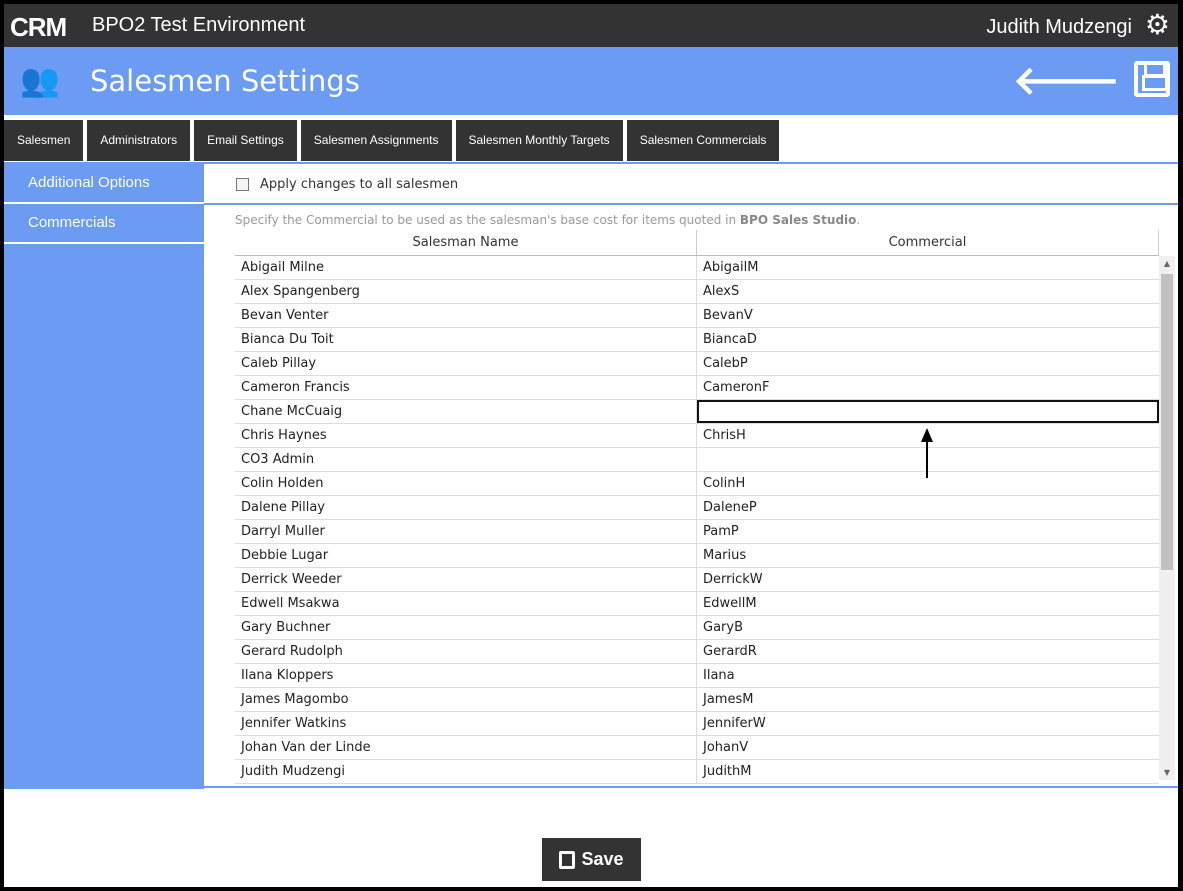 Image resolution: width=1183 pixels, height=891 pixels. What do you see at coordinates (928, 387) in the screenshot?
I see `commercial-cell: CameronF` at bounding box center [928, 387].